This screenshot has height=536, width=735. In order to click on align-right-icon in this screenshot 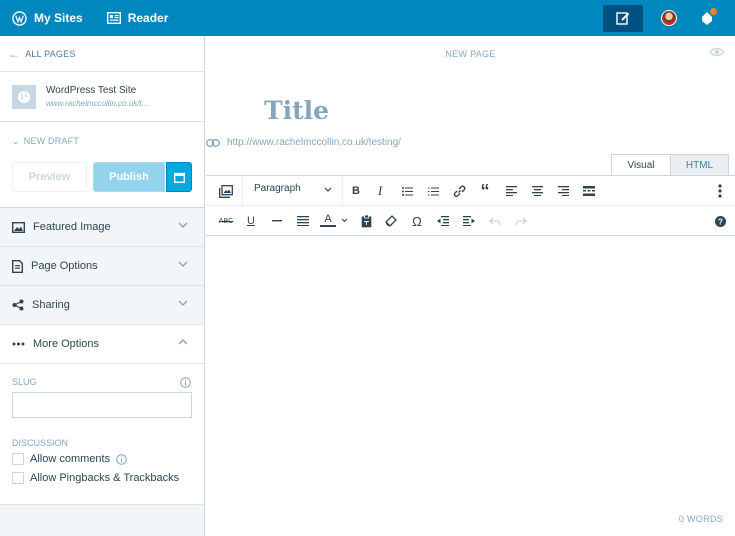, I will do `click(563, 191)`.